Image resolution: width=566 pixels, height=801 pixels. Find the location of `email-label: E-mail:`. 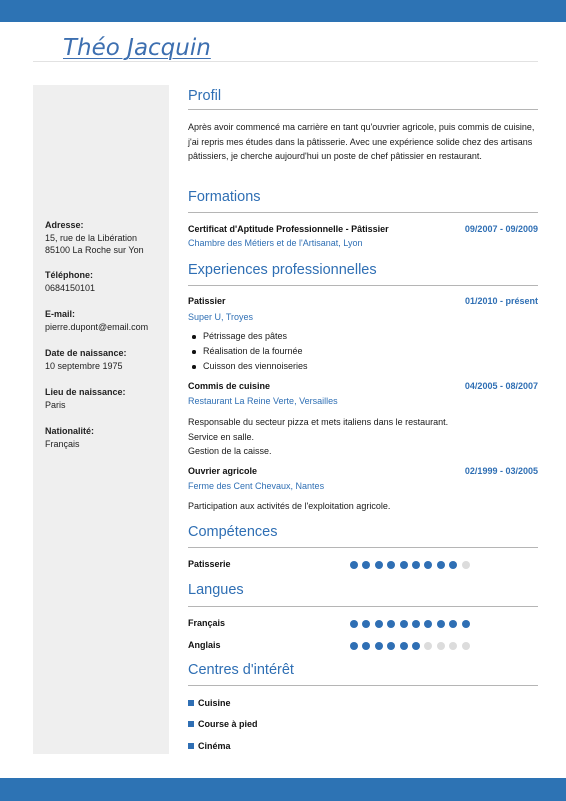

email-label: E-mail: is located at coordinates (60, 314).